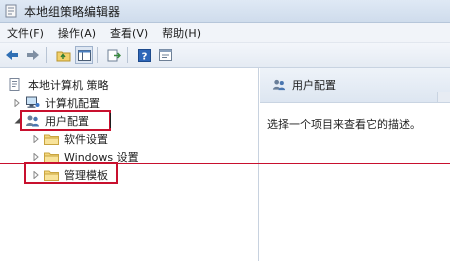 This screenshot has height=261, width=450. What do you see at coordinates (63, 55) in the screenshot?
I see `up-folder-icon` at bounding box center [63, 55].